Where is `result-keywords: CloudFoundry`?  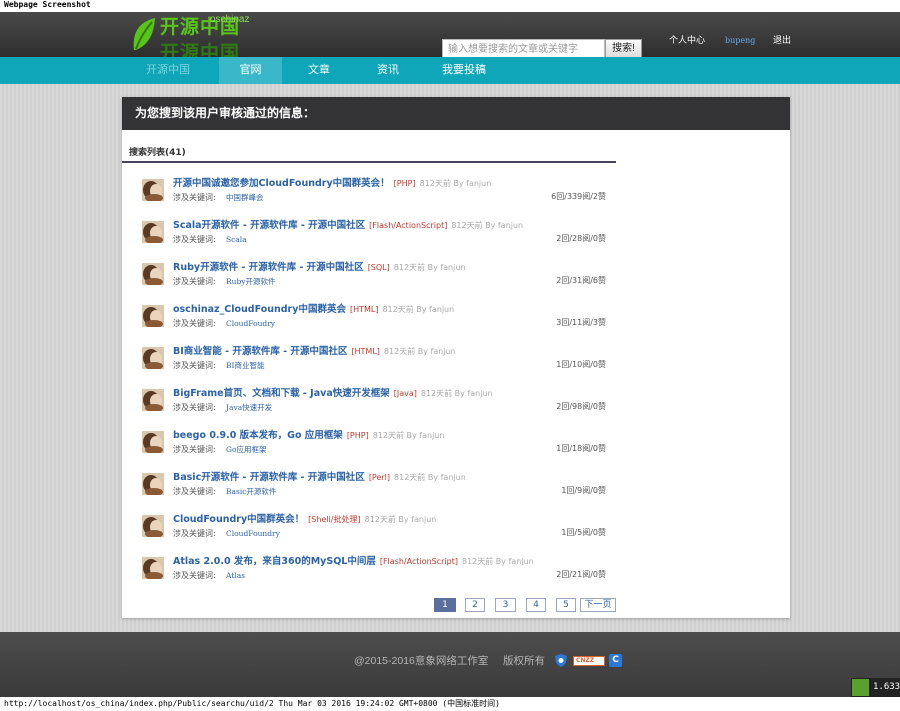
result-keywords: CloudFoundry is located at coordinates (253, 534).